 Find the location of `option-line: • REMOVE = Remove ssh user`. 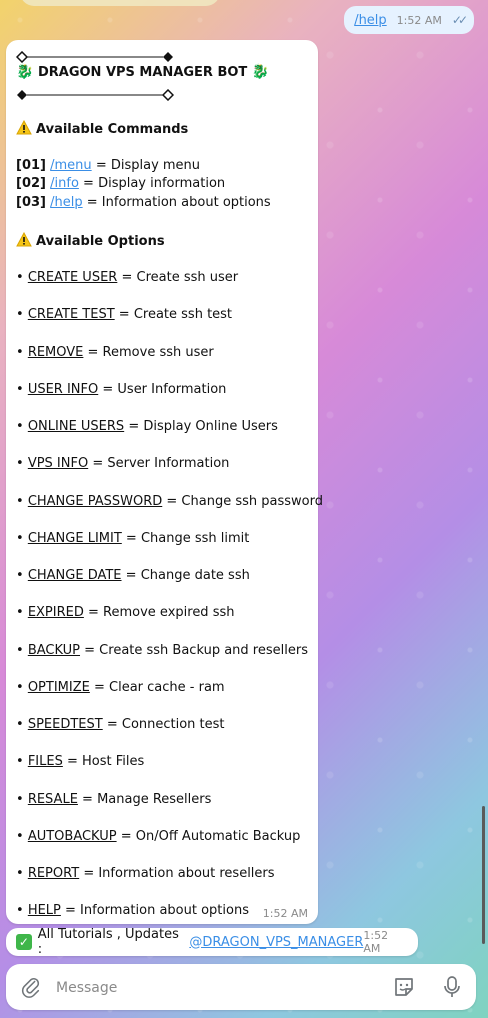

option-line: • REMOVE = Remove ssh user is located at coordinates (115, 352).